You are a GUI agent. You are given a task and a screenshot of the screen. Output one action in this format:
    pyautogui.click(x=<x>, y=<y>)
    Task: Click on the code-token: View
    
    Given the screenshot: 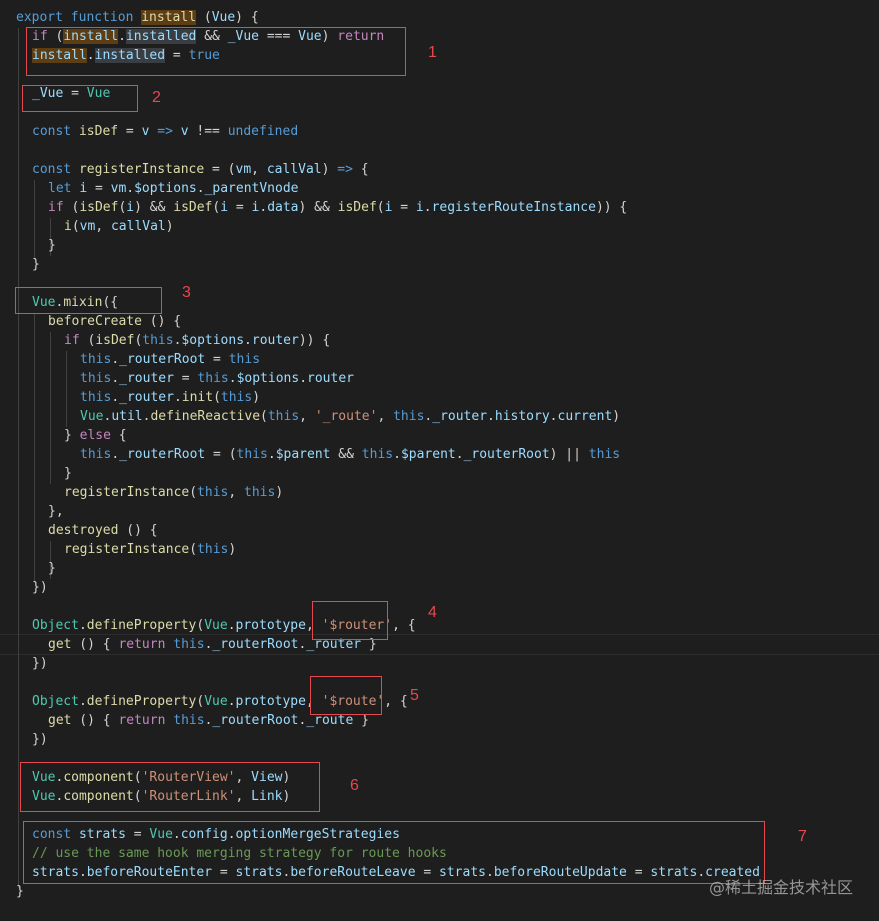 What is the action you would take?
    pyautogui.click(x=267, y=777)
    